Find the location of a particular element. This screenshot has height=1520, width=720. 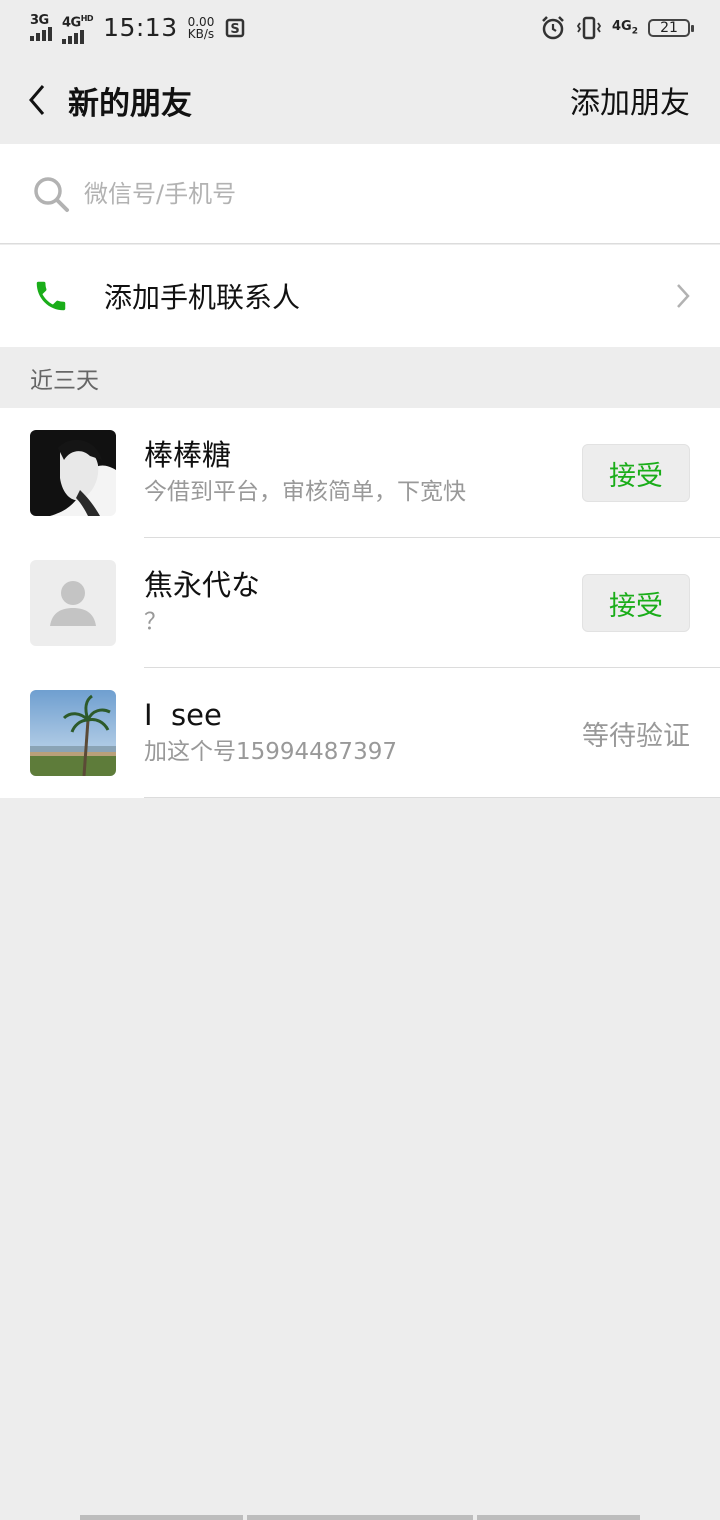

pending-status: 等待验证 is located at coordinates (636, 736).